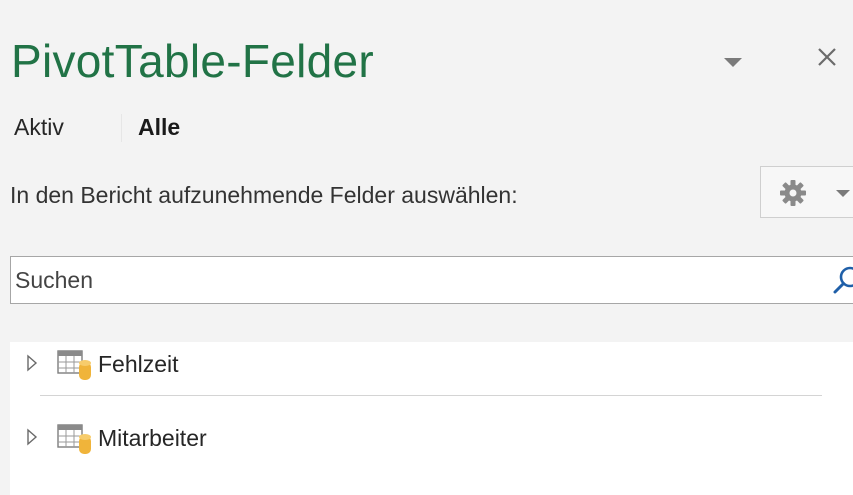 The image size is (853, 495). I want to click on pane-options-button, so click(733, 62).